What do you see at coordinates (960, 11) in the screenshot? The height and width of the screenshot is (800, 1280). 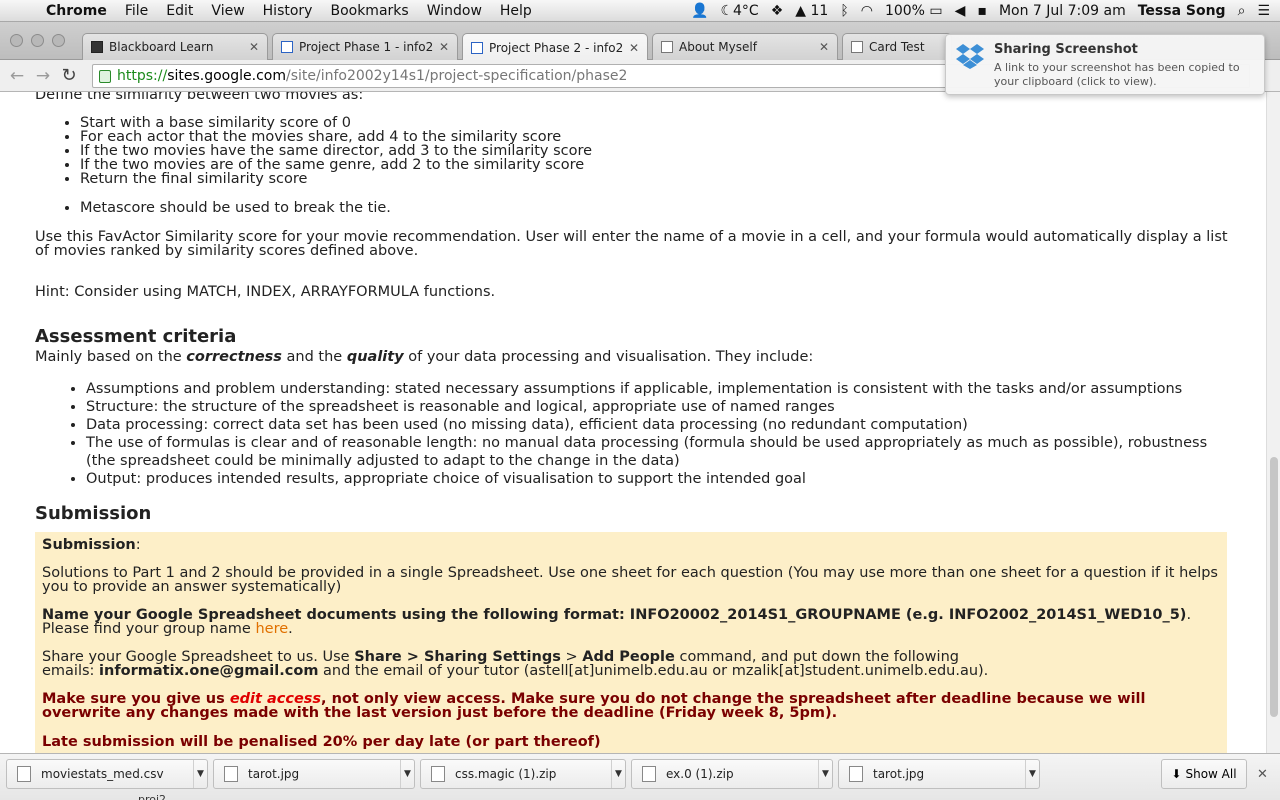 I see `volume-icon: ◀` at bounding box center [960, 11].